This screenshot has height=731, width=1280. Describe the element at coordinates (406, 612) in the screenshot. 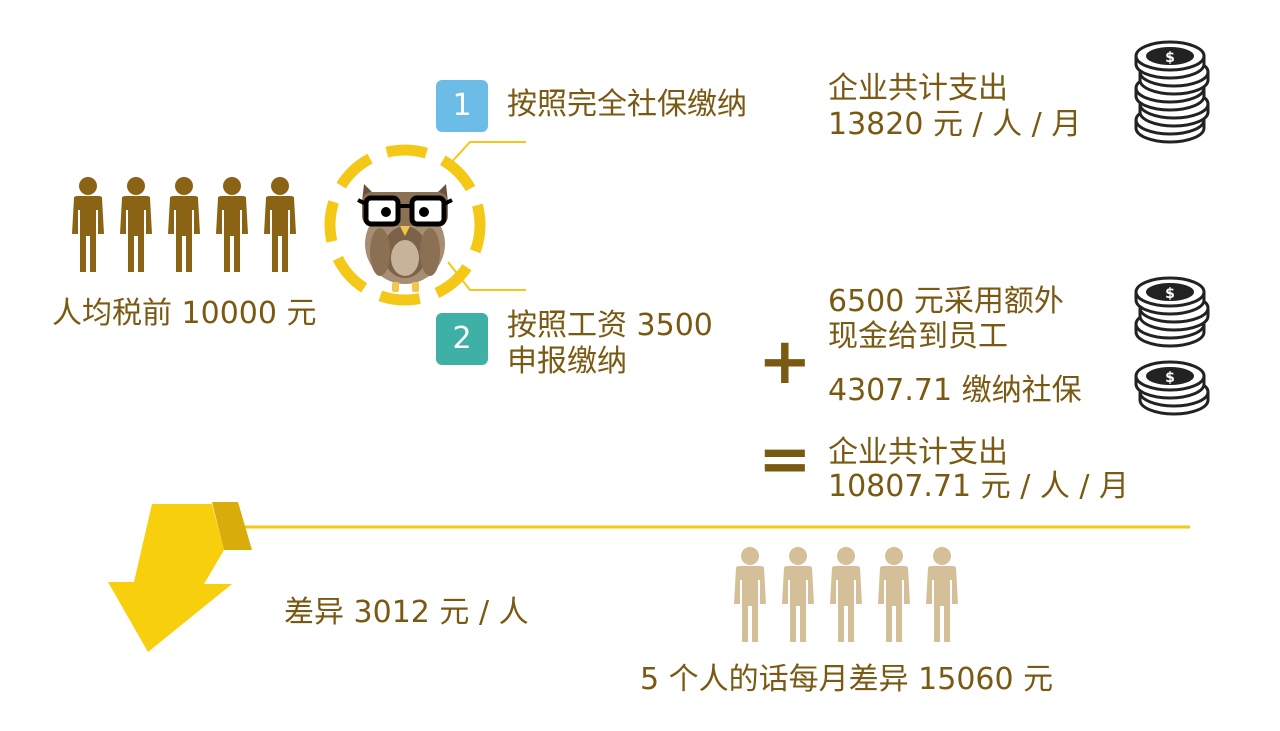

I see `difference-per-person: 差异 3012 元 / 人` at that location.